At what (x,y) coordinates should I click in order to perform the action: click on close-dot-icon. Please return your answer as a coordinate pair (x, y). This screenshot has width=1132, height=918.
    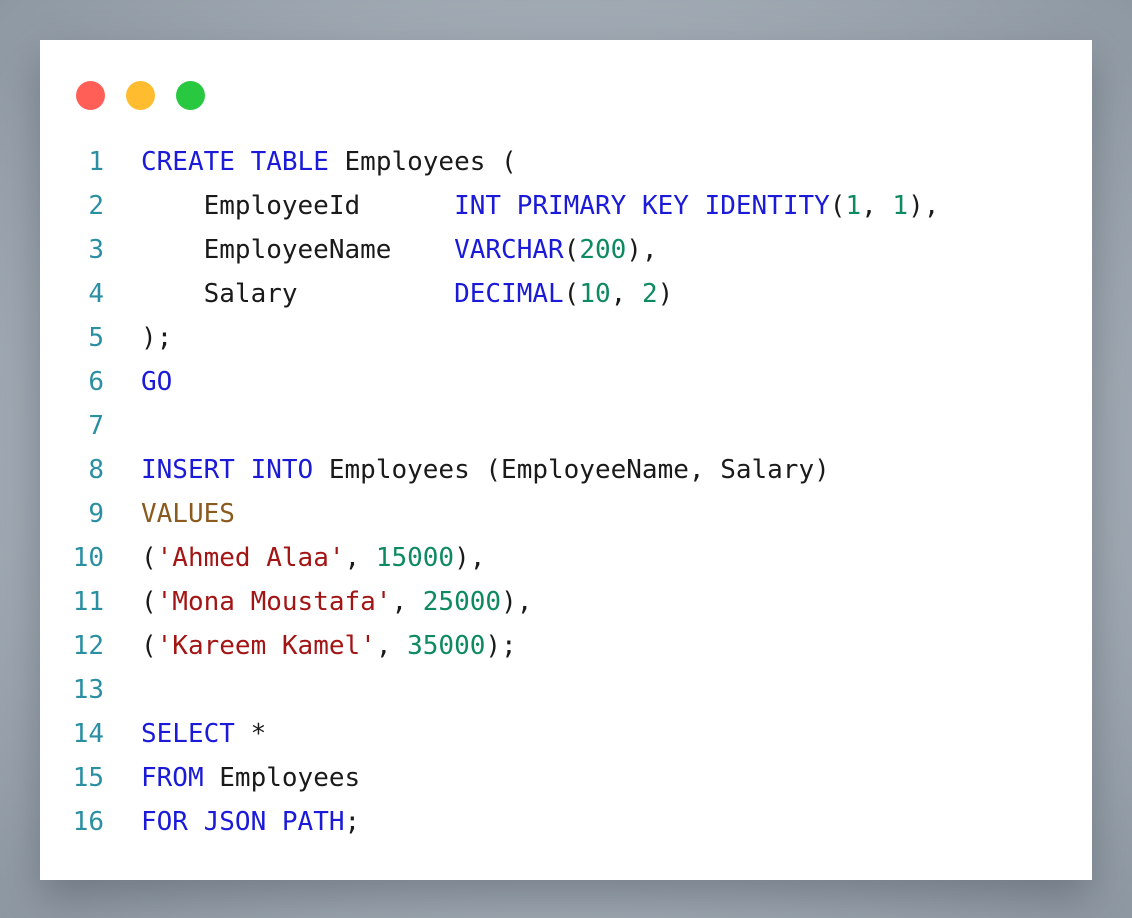
    Looking at the image, I should click on (90, 95).